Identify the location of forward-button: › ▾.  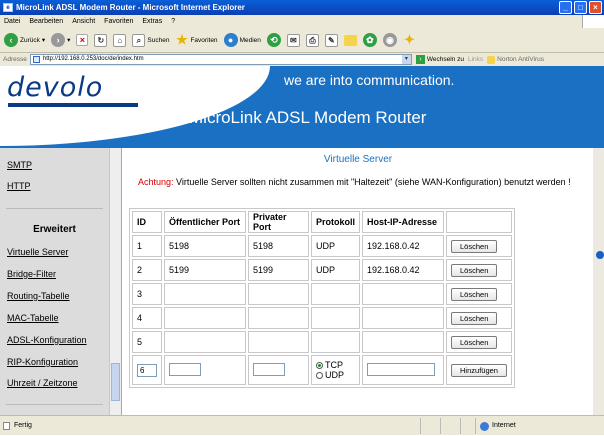
(60, 40).